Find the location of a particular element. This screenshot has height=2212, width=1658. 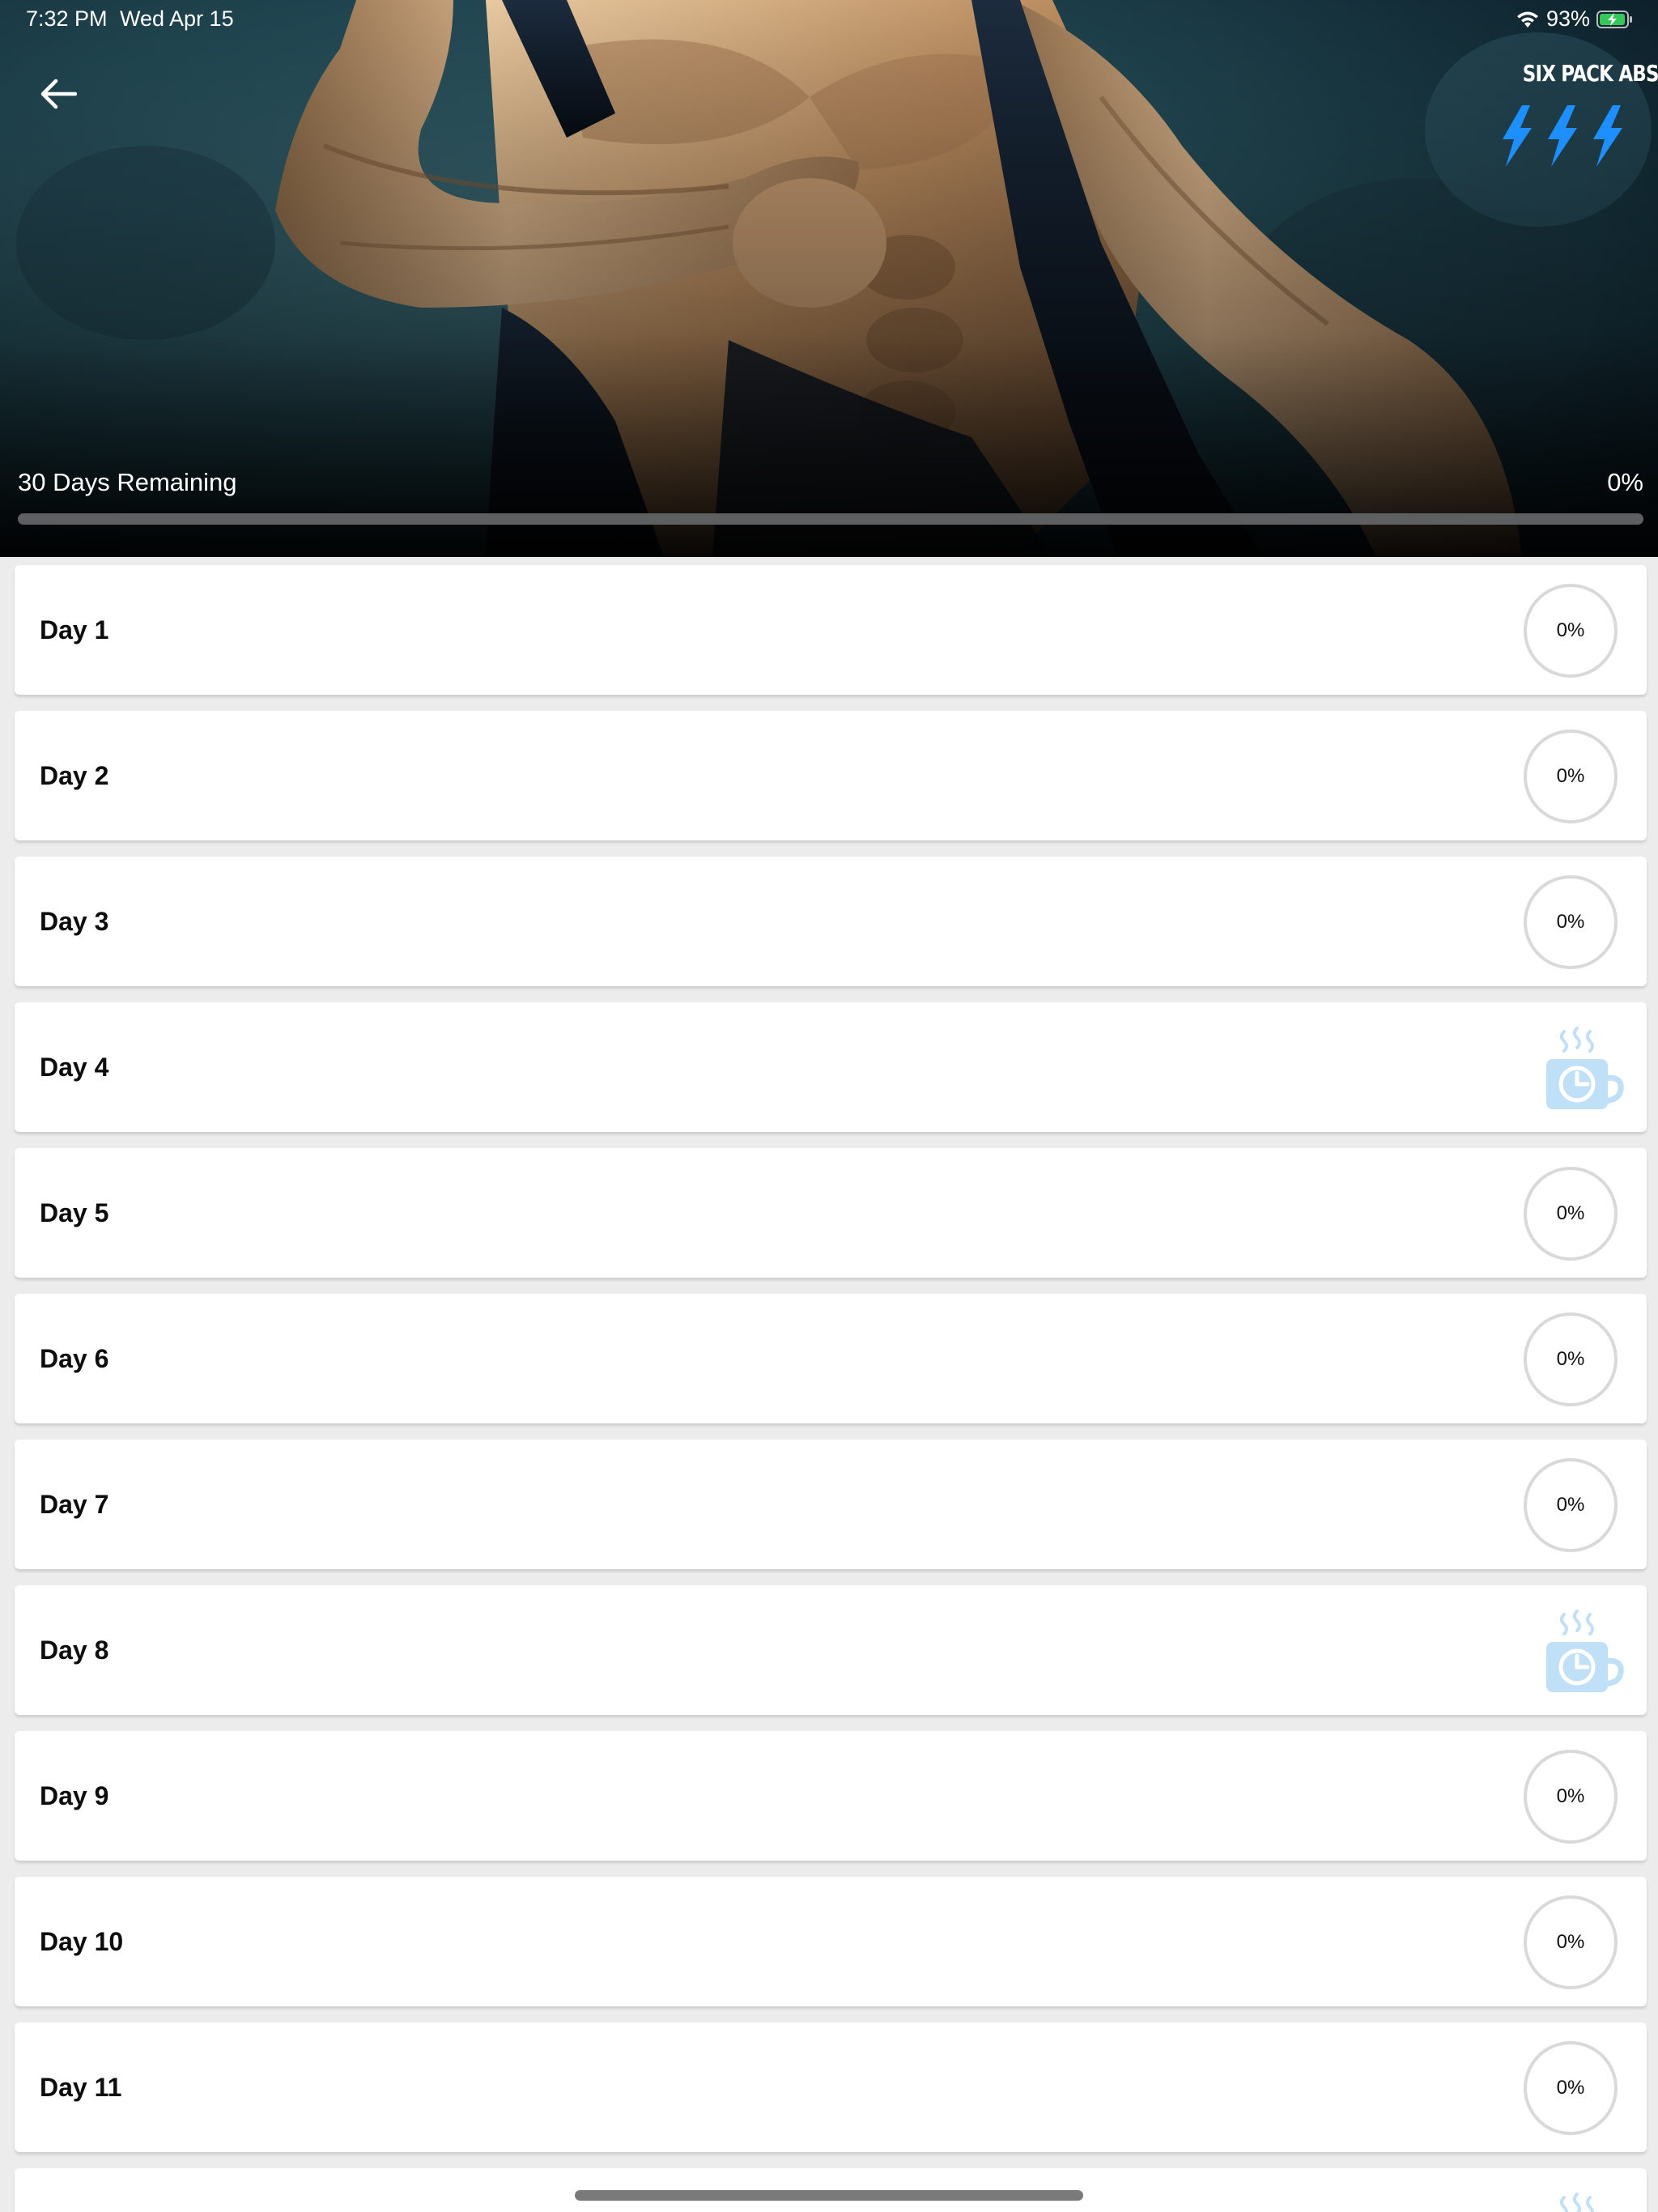

status-date: Wed Apr 15 is located at coordinates (177, 19).